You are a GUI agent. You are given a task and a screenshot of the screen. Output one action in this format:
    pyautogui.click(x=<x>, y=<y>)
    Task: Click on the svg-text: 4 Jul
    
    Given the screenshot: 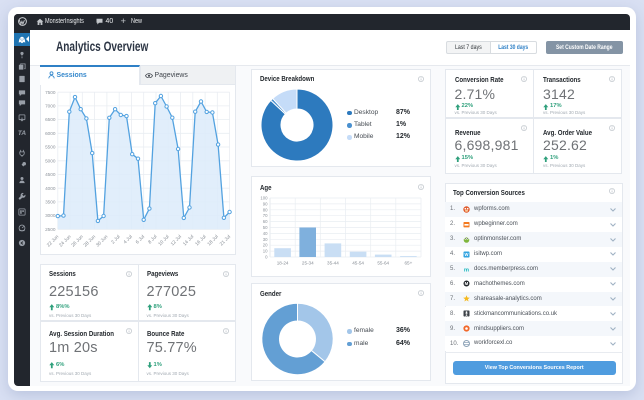 What is the action you would take?
    pyautogui.click(x=127, y=239)
    